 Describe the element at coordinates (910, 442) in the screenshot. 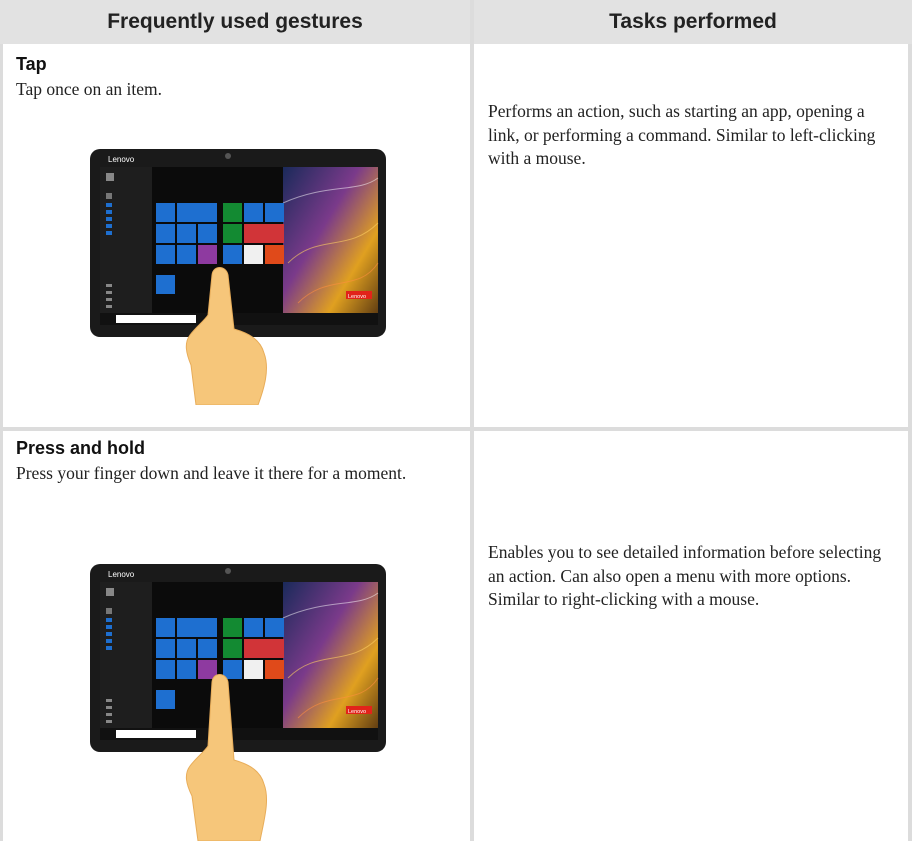

I see `table-right-border` at that location.